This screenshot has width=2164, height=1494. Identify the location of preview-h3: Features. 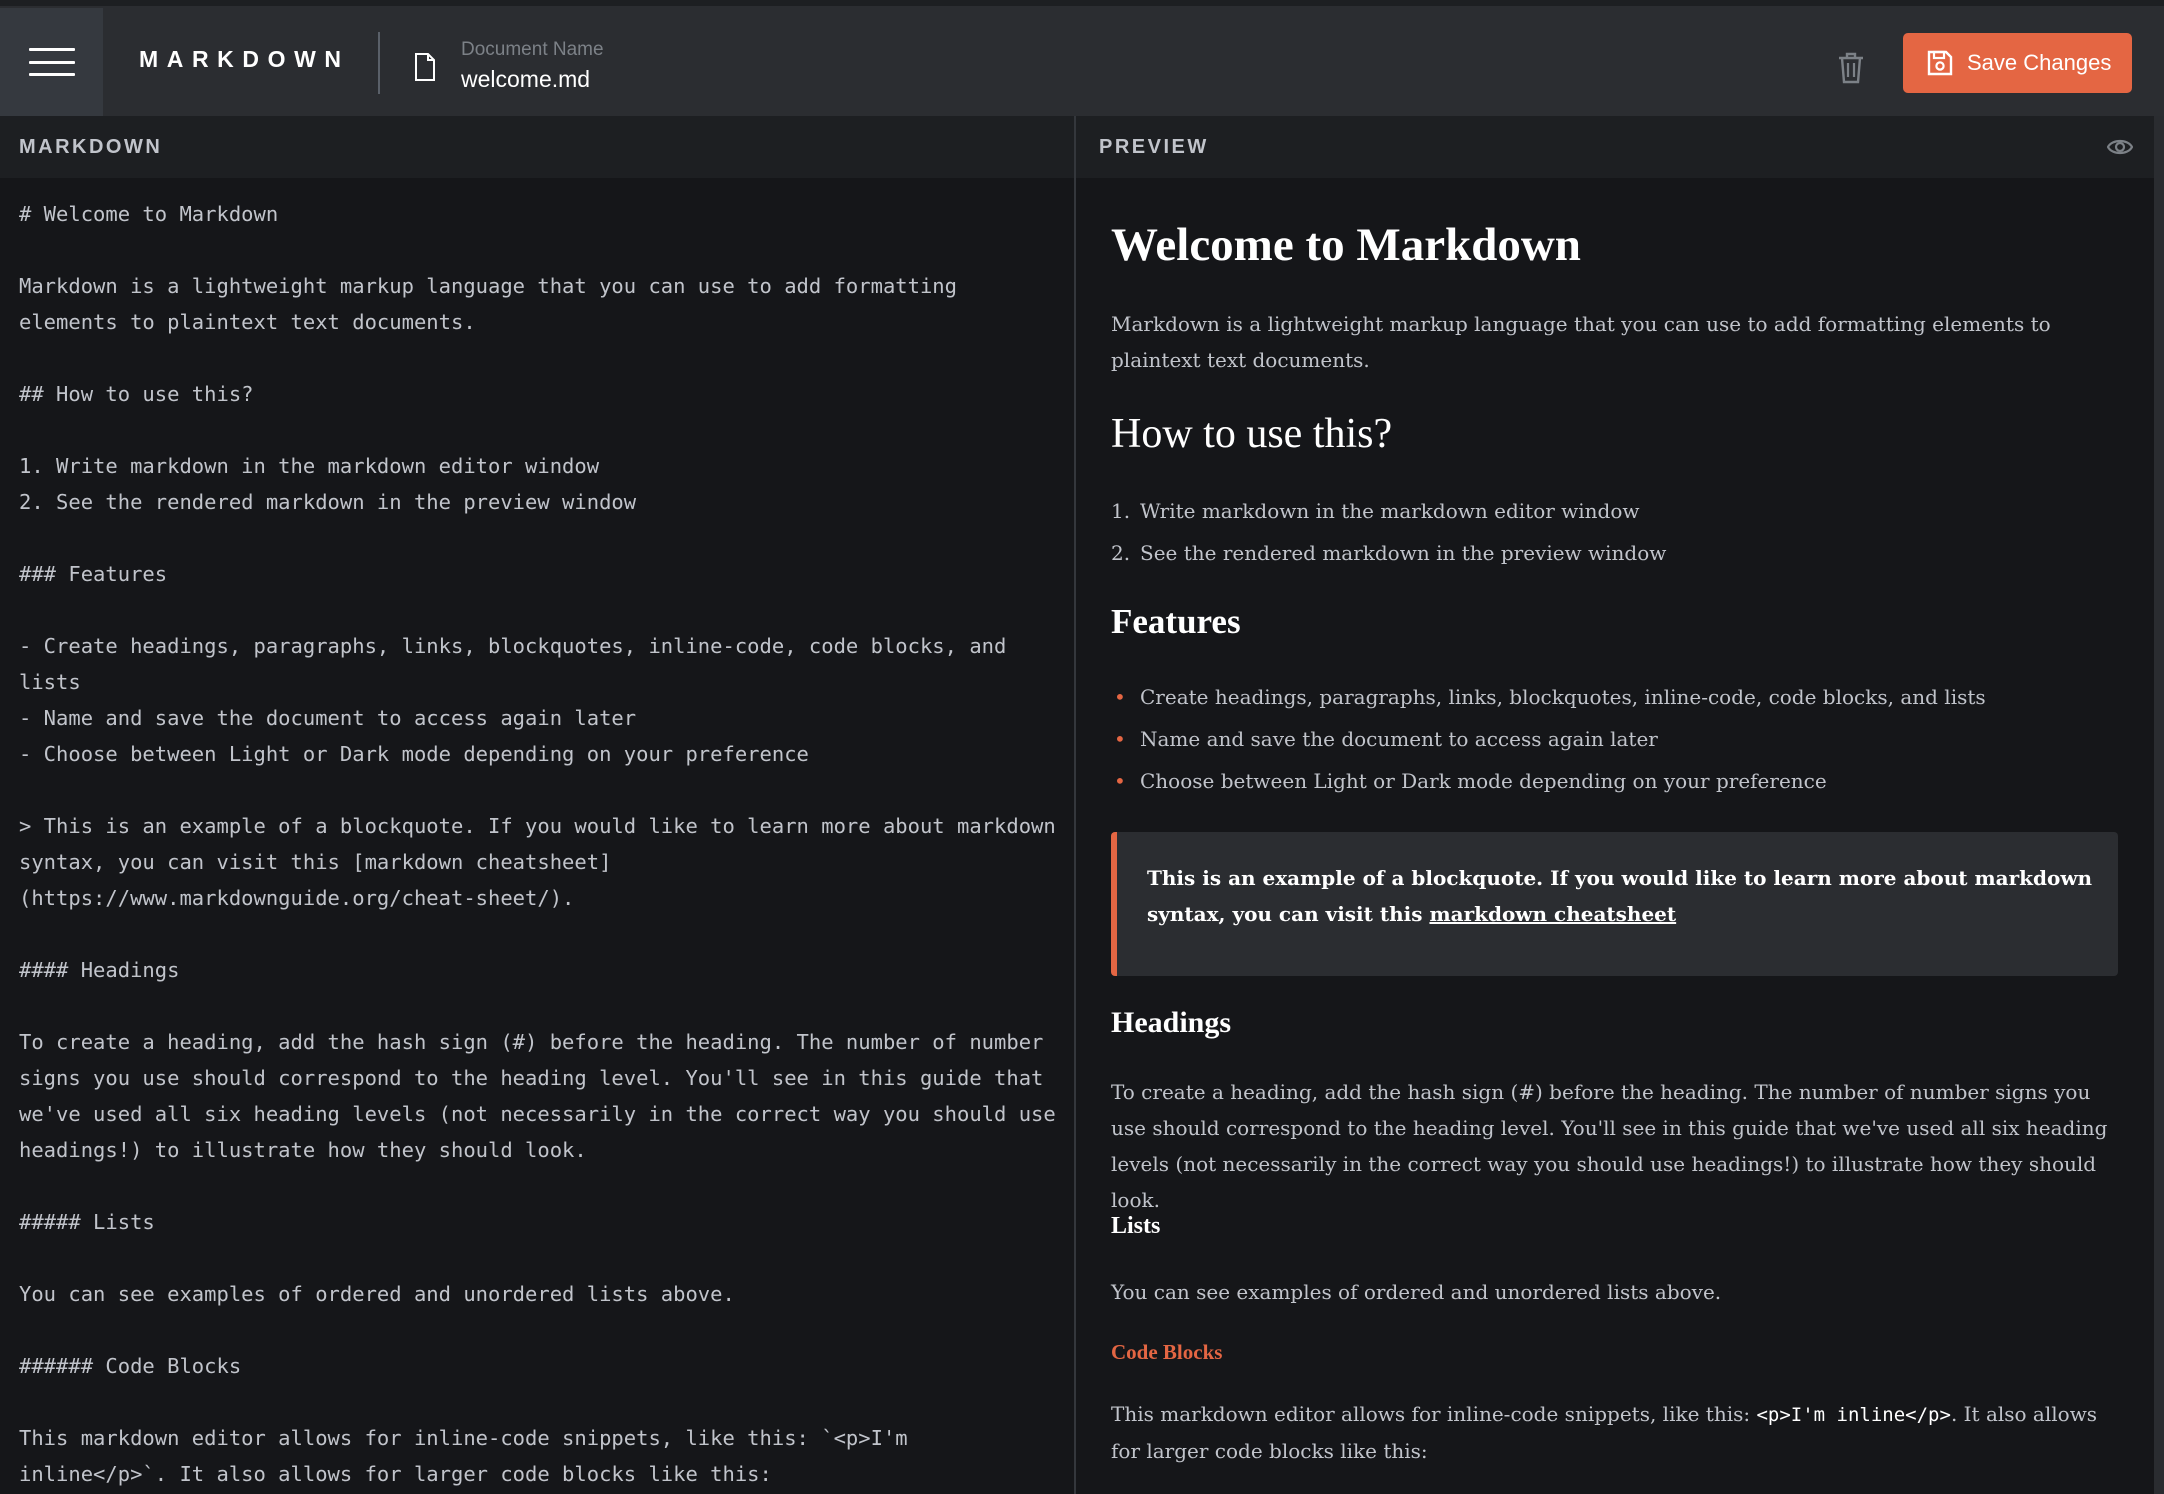
(1176, 621).